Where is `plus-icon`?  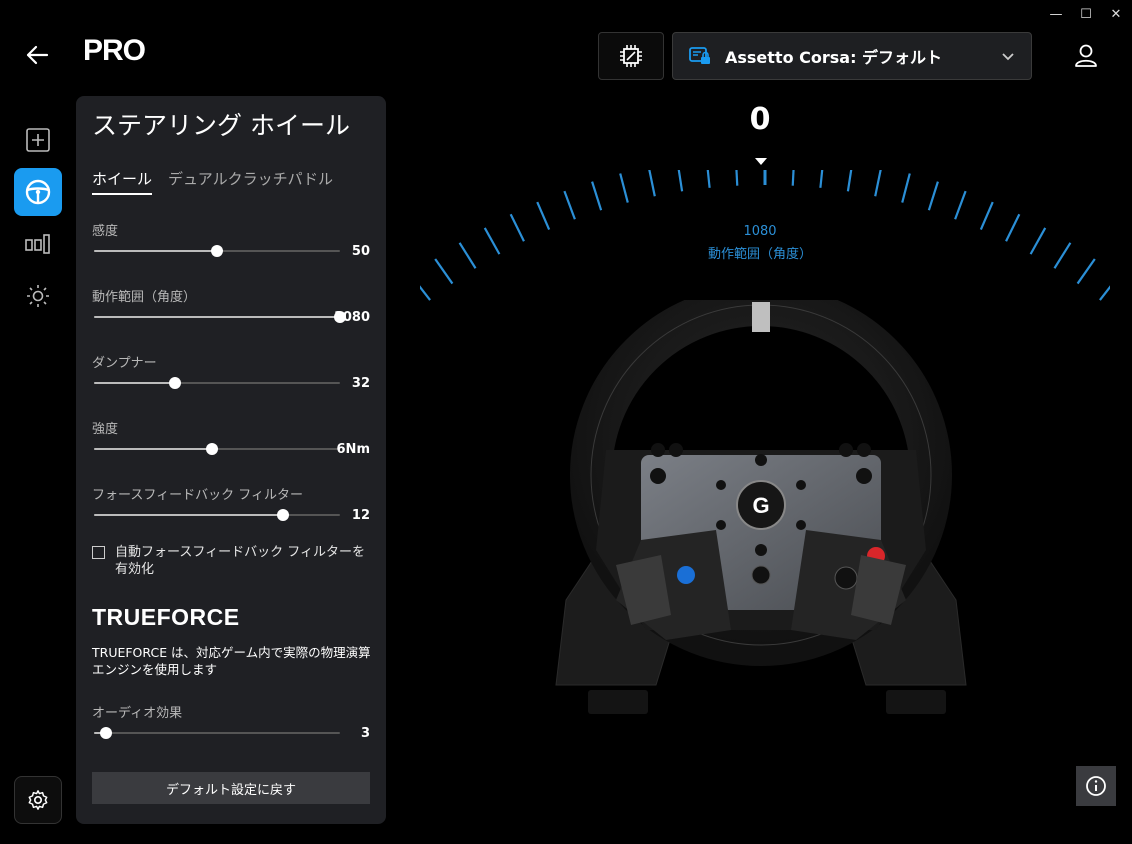
plus-icon is located at coordinates (38, 140).